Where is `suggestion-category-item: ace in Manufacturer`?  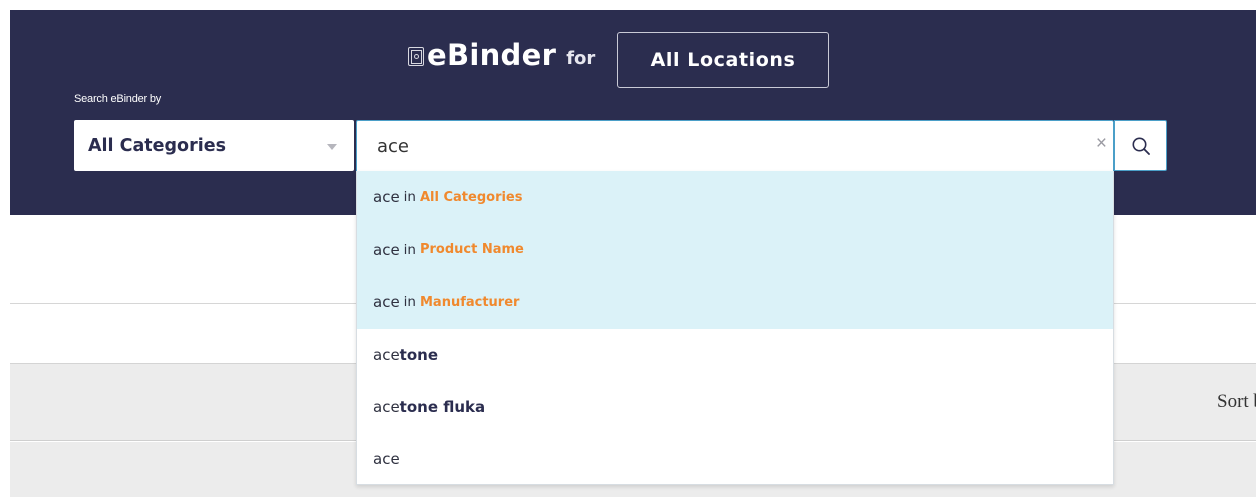 suggestion-category-item: ace in Manufacturer is located at coordinates (735, 302).